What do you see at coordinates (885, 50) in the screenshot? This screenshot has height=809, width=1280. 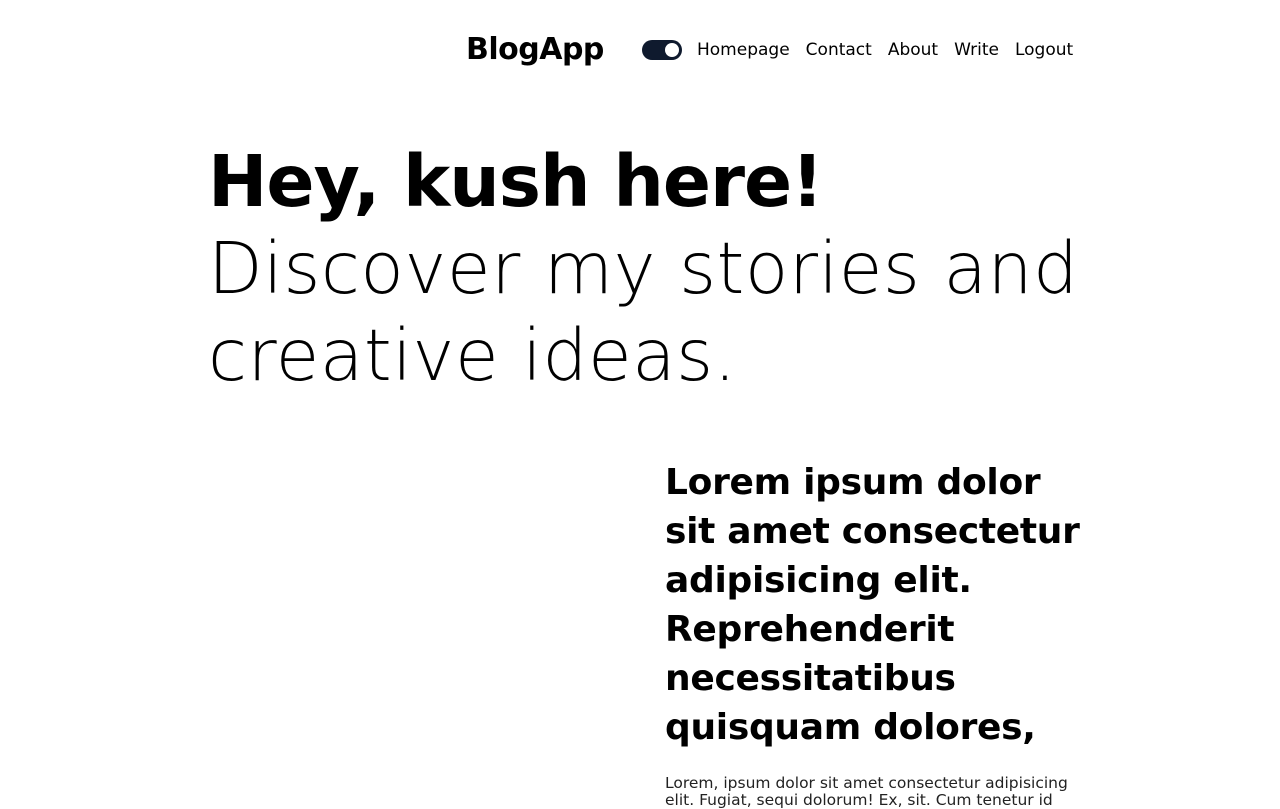 I see `nav-links: Homepage Contact About Write Logout` at bounding box center [885, 50].